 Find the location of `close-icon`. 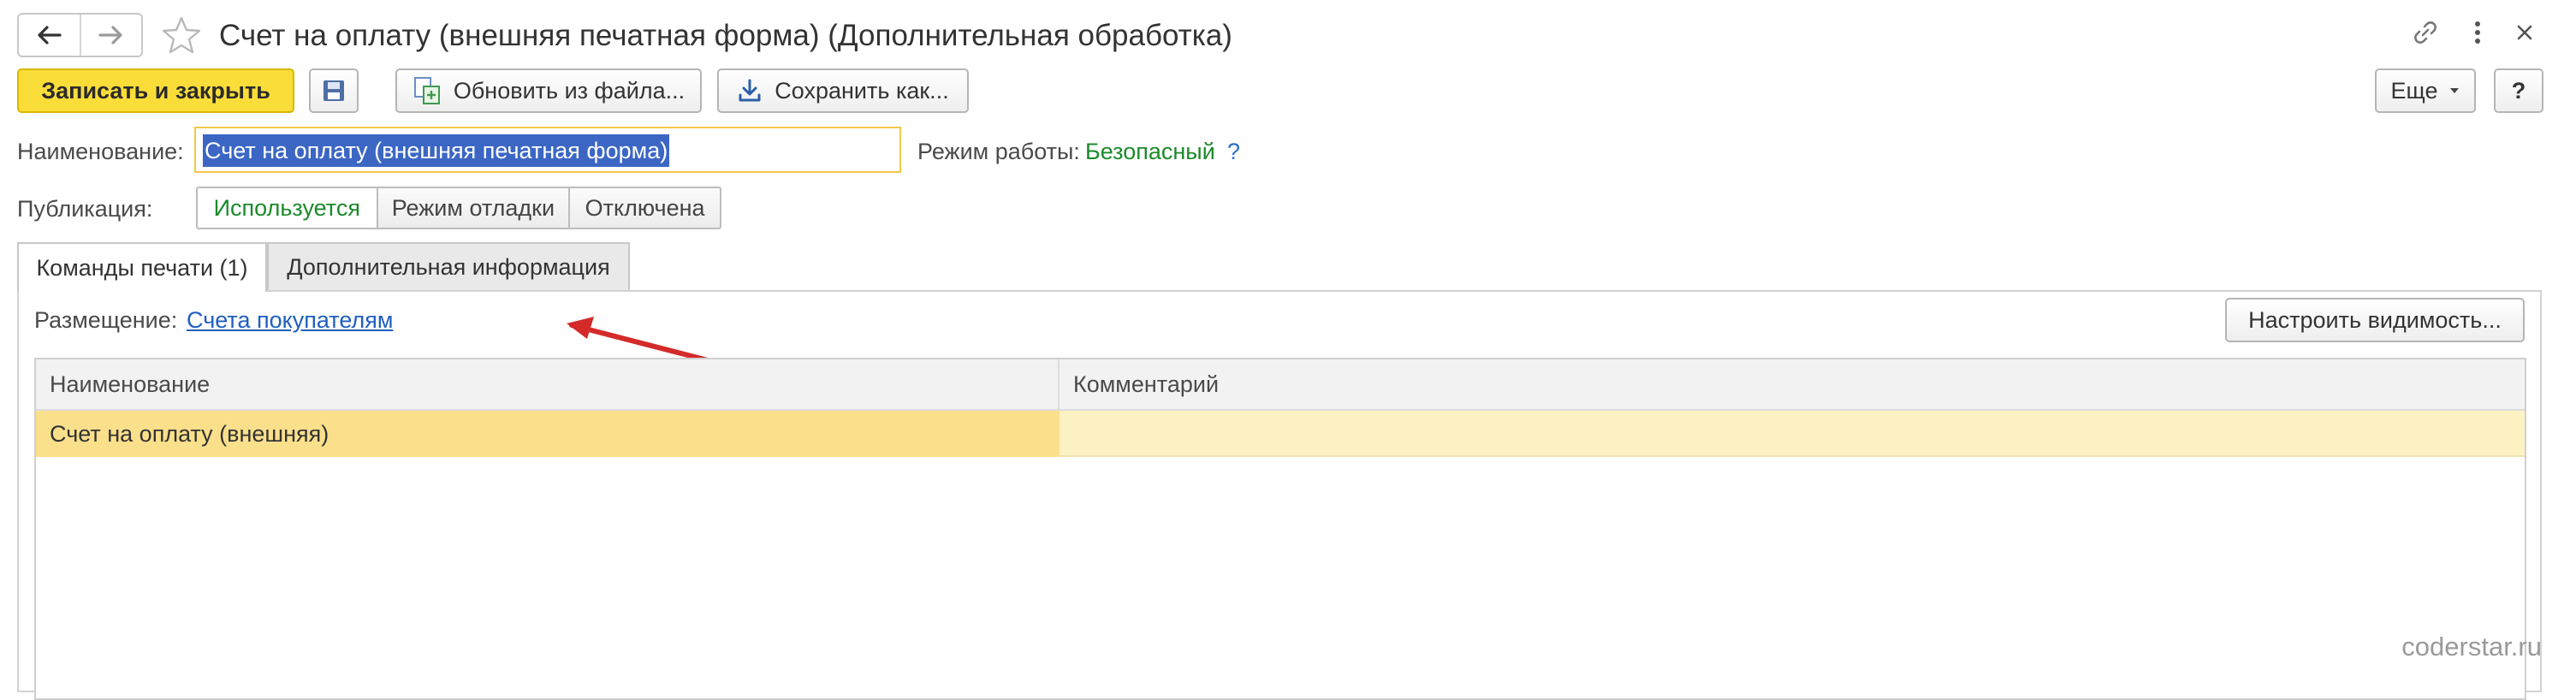

close-icon is located at coordinates (2524, 32).